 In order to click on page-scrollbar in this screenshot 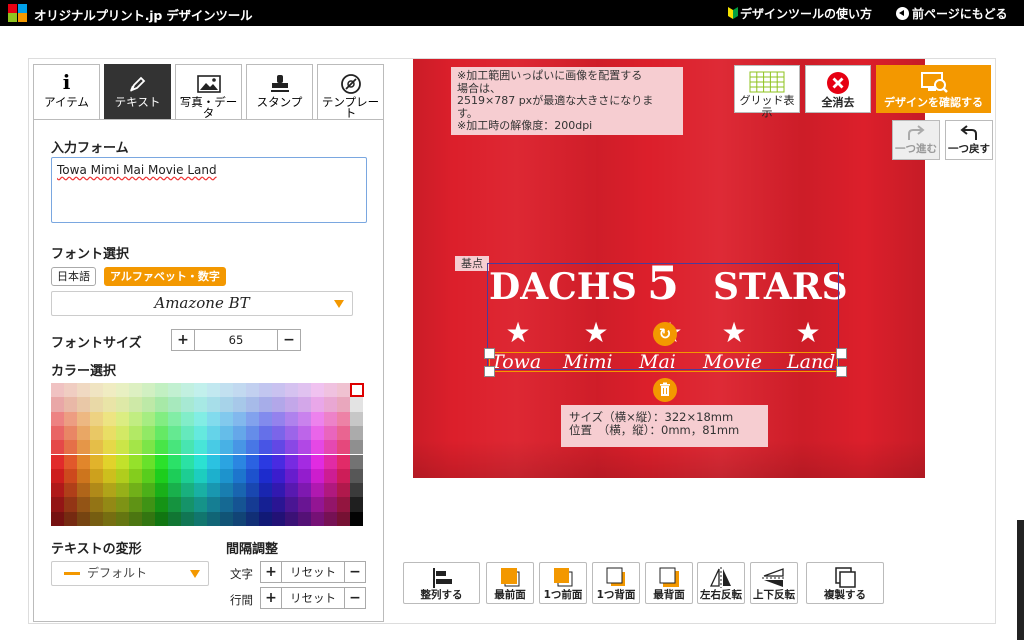, I will do `click(1020, 580)`.